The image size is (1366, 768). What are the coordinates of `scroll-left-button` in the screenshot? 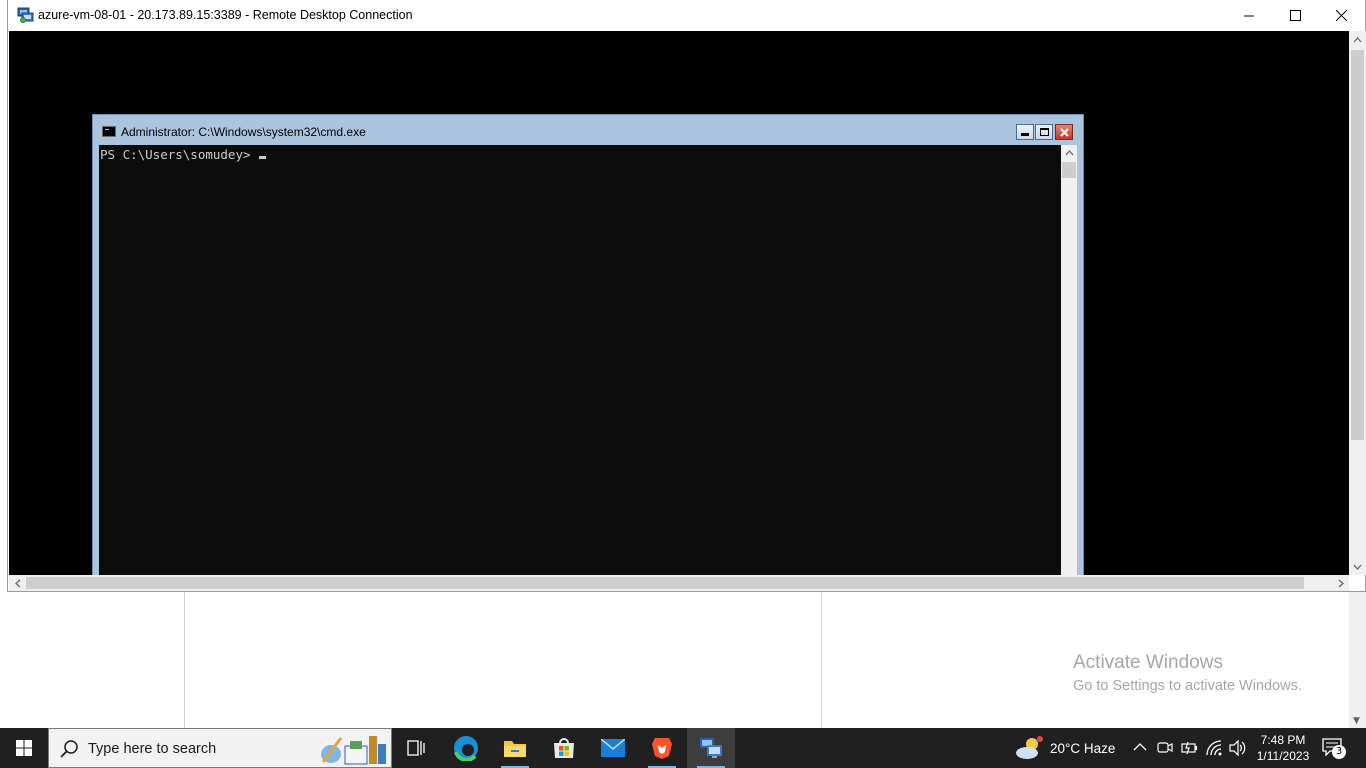 It's located at (17, 583).